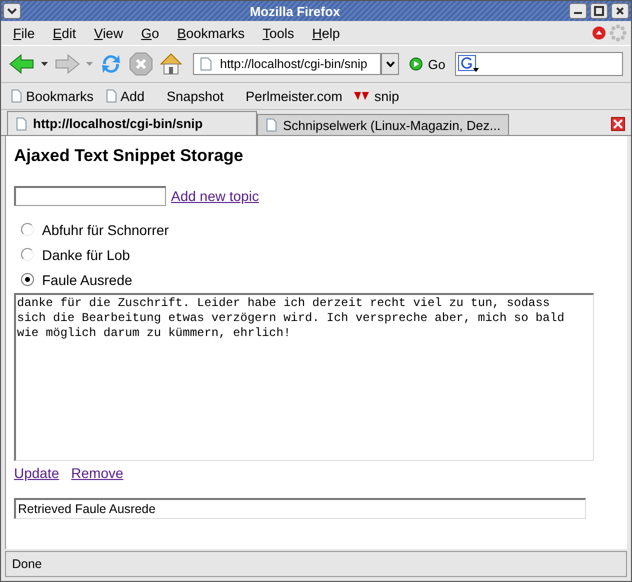  I want to click on menu-item: Edit, so click(65, 33).